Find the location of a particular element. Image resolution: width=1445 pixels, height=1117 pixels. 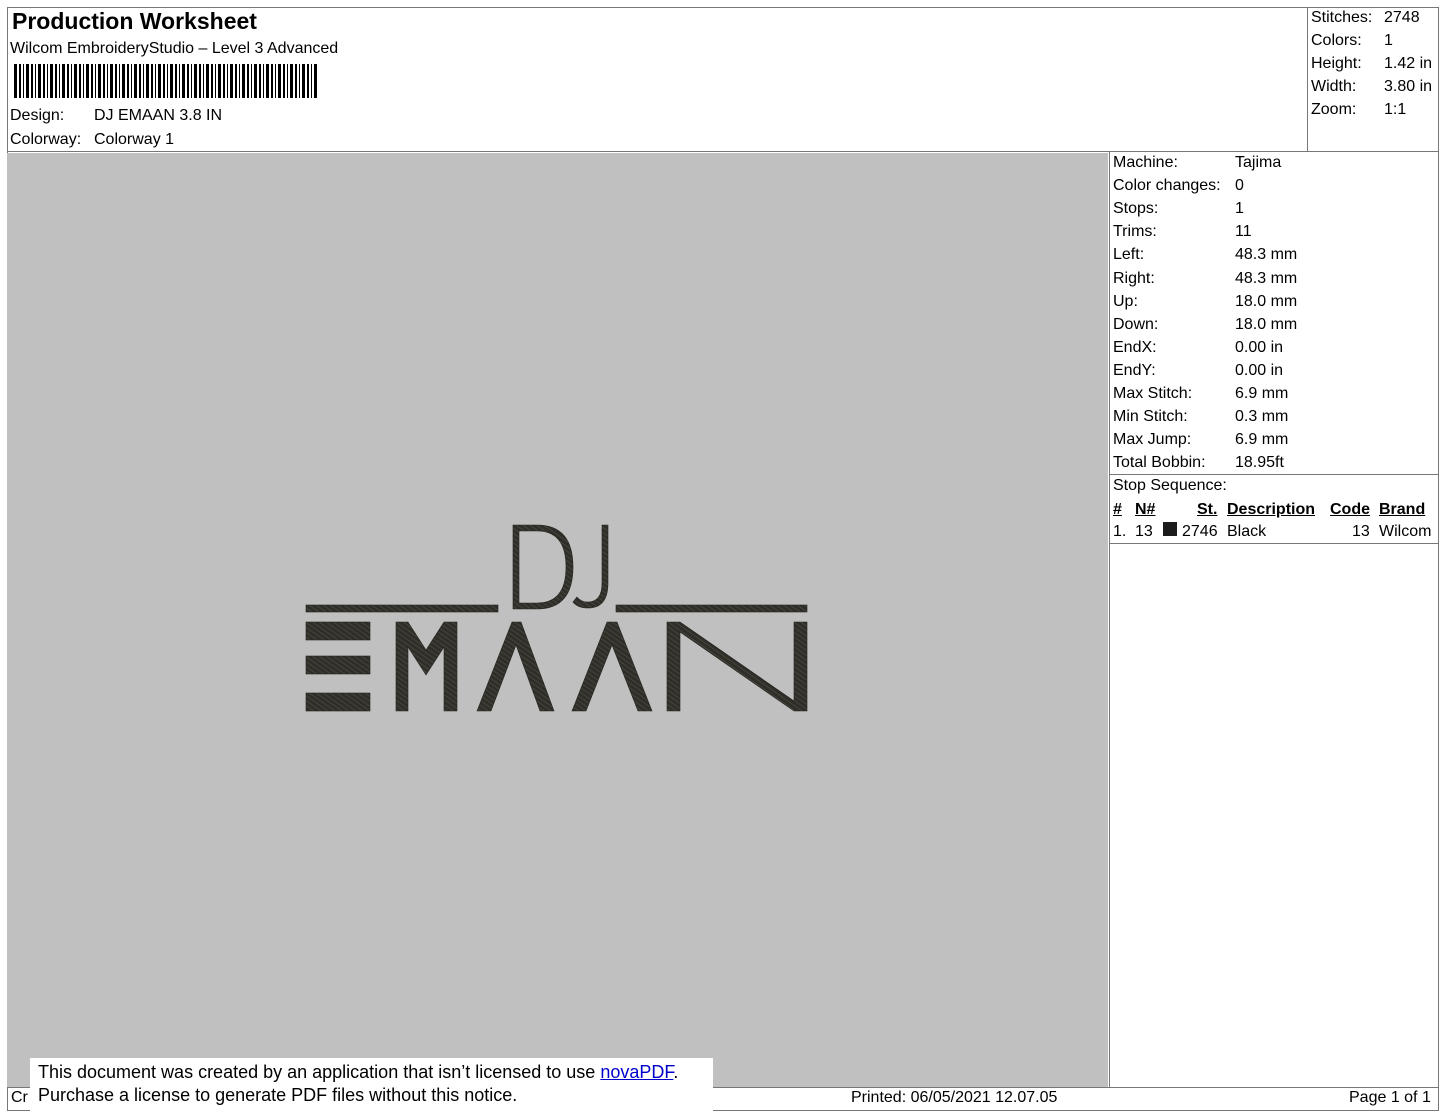

stitches-value: 2748 is located at coordinates (1402, 17).